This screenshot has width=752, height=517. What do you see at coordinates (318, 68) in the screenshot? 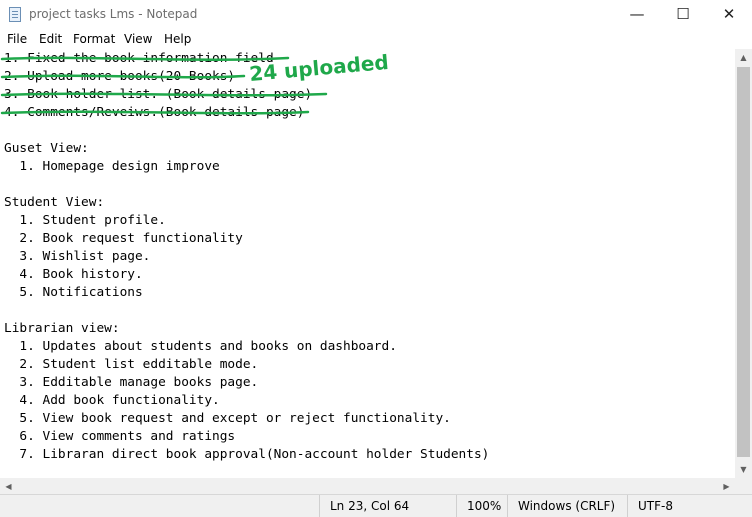
I see `handwritten-note: 24 uploaded` at bounding box center [318, 68].